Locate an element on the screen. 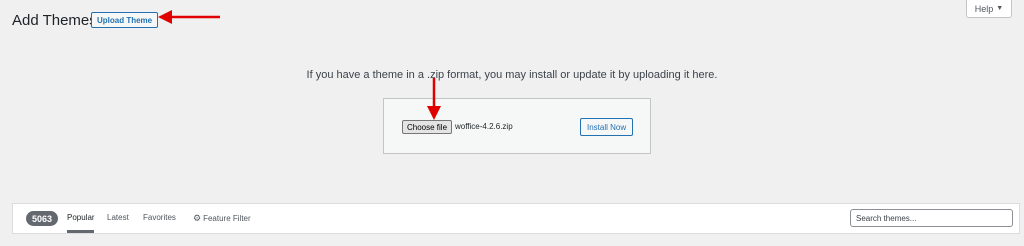 The height and width of the screenshot is (246, 1024). caret-down-icon: ▼ is located at coordinates (1000, 8).